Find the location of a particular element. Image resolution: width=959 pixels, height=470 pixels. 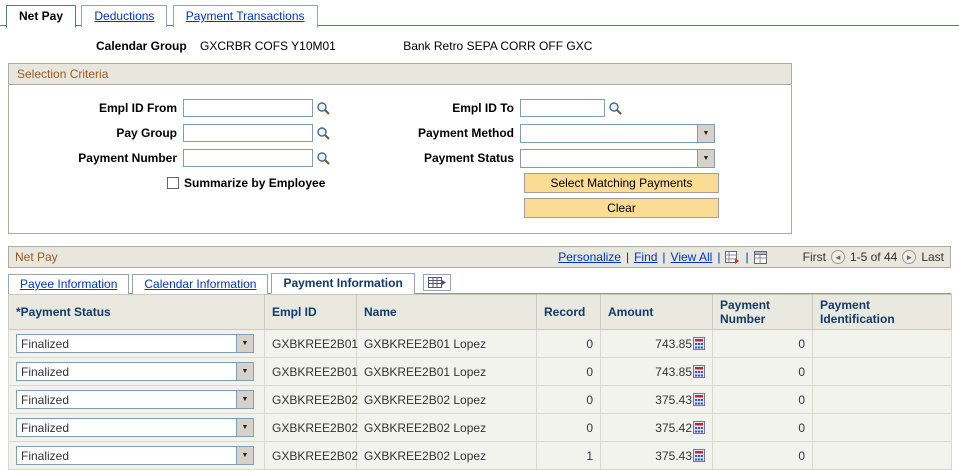

pay-group-input is located at coordinates (248, 133).